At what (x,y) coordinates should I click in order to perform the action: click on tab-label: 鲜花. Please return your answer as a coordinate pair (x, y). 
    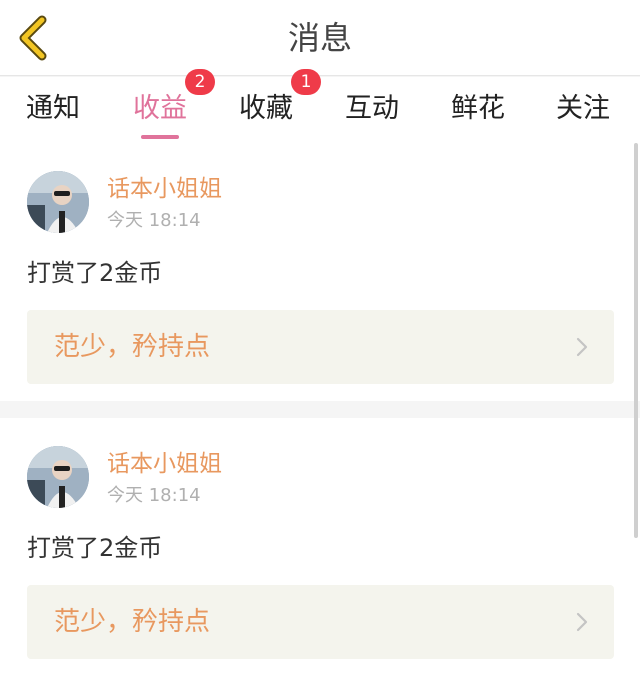
    Looking at the image, I should click on (478, 108).